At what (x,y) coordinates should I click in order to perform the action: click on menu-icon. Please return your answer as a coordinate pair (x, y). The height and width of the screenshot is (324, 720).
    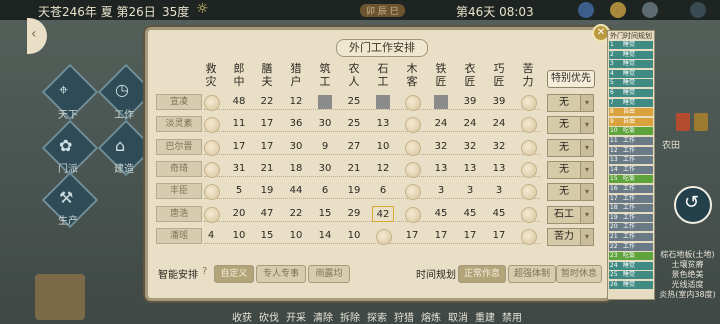
    Looking at the image, I should click on (698, 10).